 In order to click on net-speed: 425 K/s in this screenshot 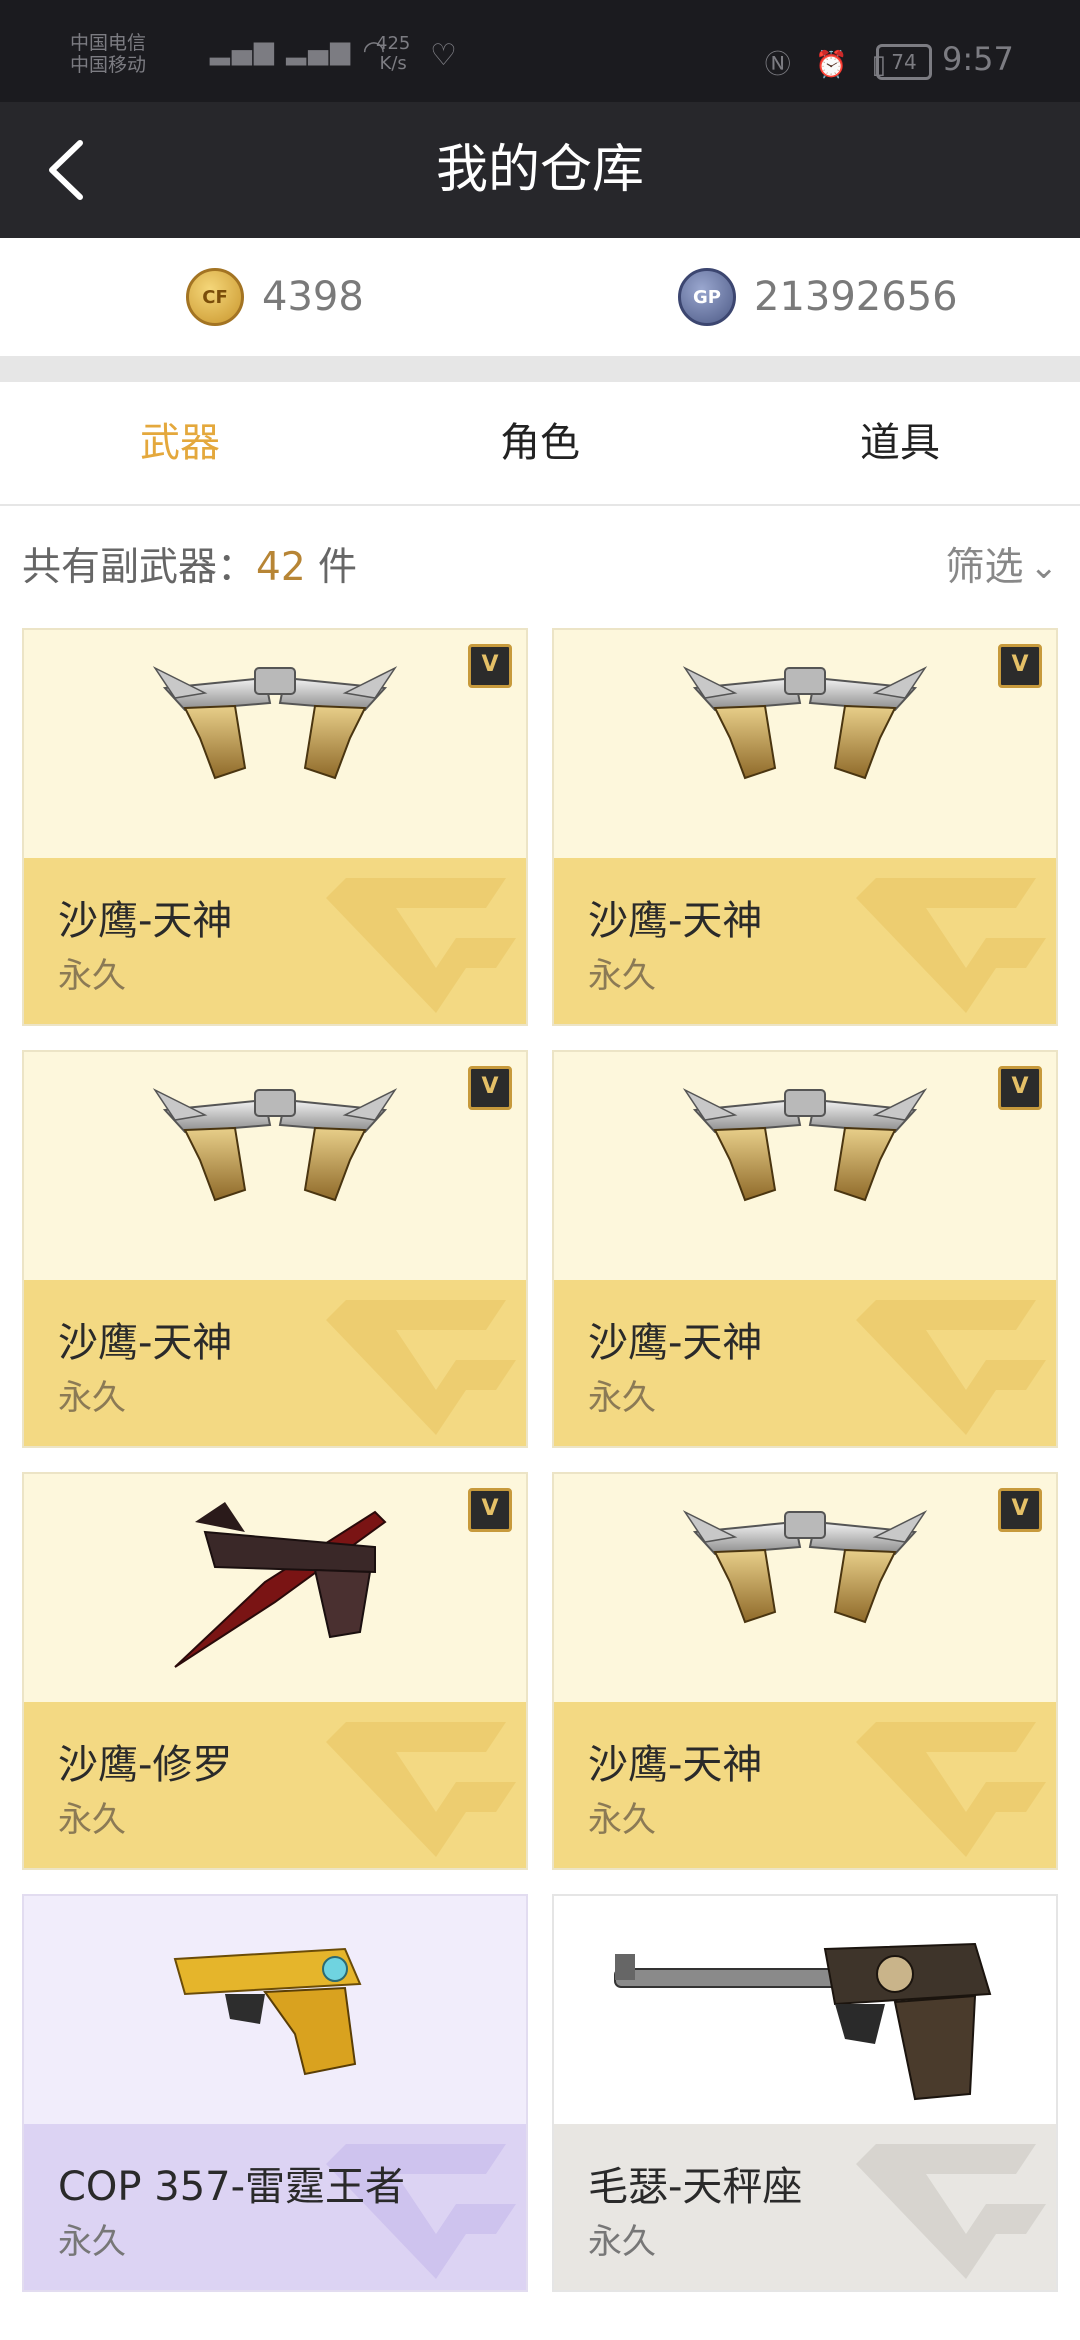, I will do `click(393, 54)`.